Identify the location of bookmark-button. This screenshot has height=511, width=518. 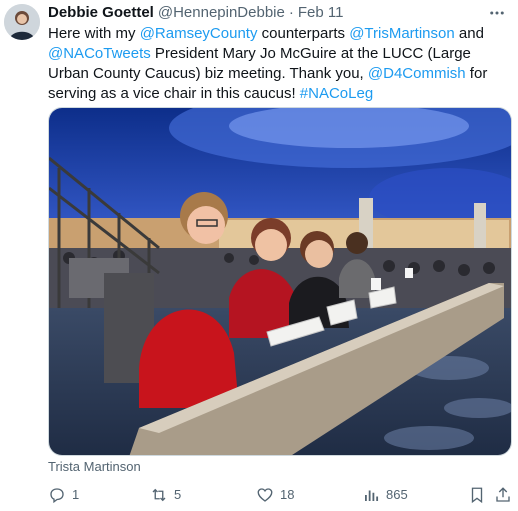
(480, 495).